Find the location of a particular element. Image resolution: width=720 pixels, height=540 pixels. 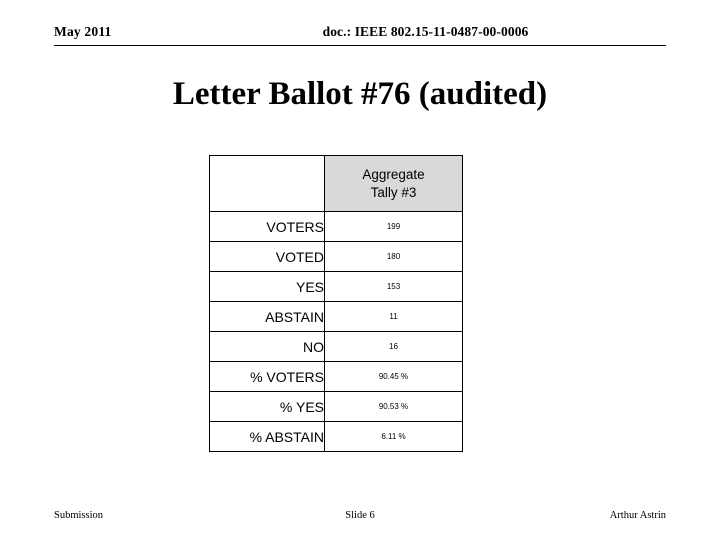

row-label-pct-yes: % YES is located at coordinates (267, 406).